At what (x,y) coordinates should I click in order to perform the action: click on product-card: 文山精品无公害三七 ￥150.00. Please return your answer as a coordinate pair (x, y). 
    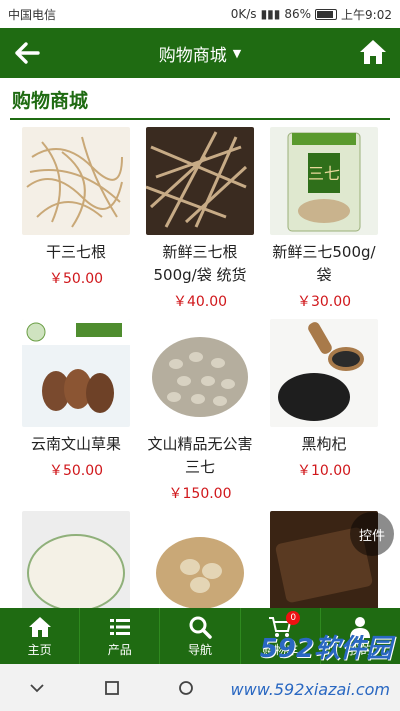
    Looking at the image, I should click on (200, 411).